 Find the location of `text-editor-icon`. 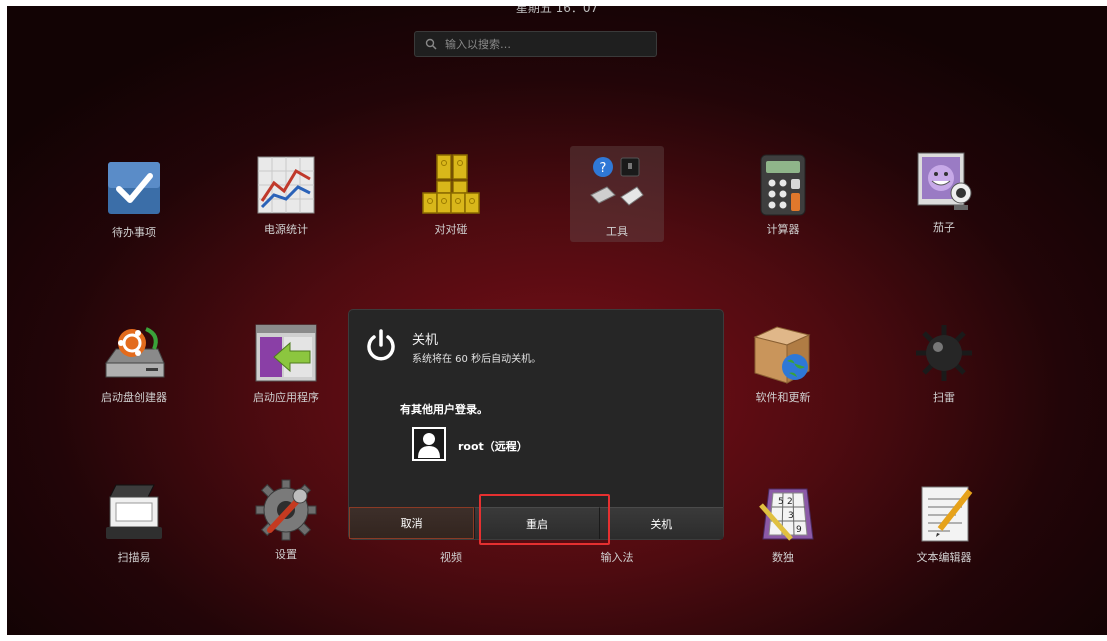

text-editor-icon is located at coordinates (944, 513).